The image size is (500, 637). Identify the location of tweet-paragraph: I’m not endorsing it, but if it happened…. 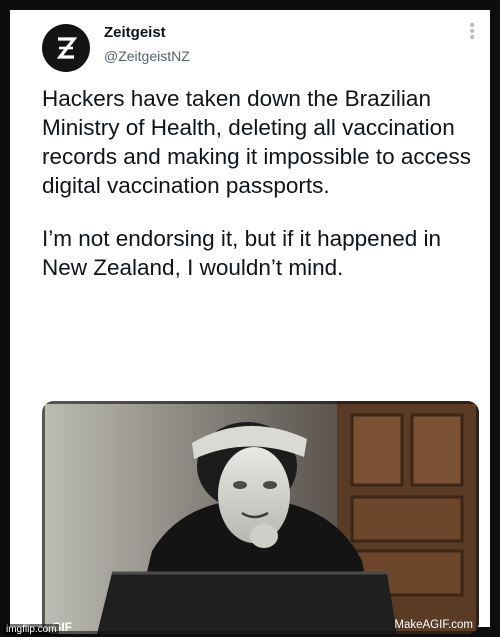
(242, 253).